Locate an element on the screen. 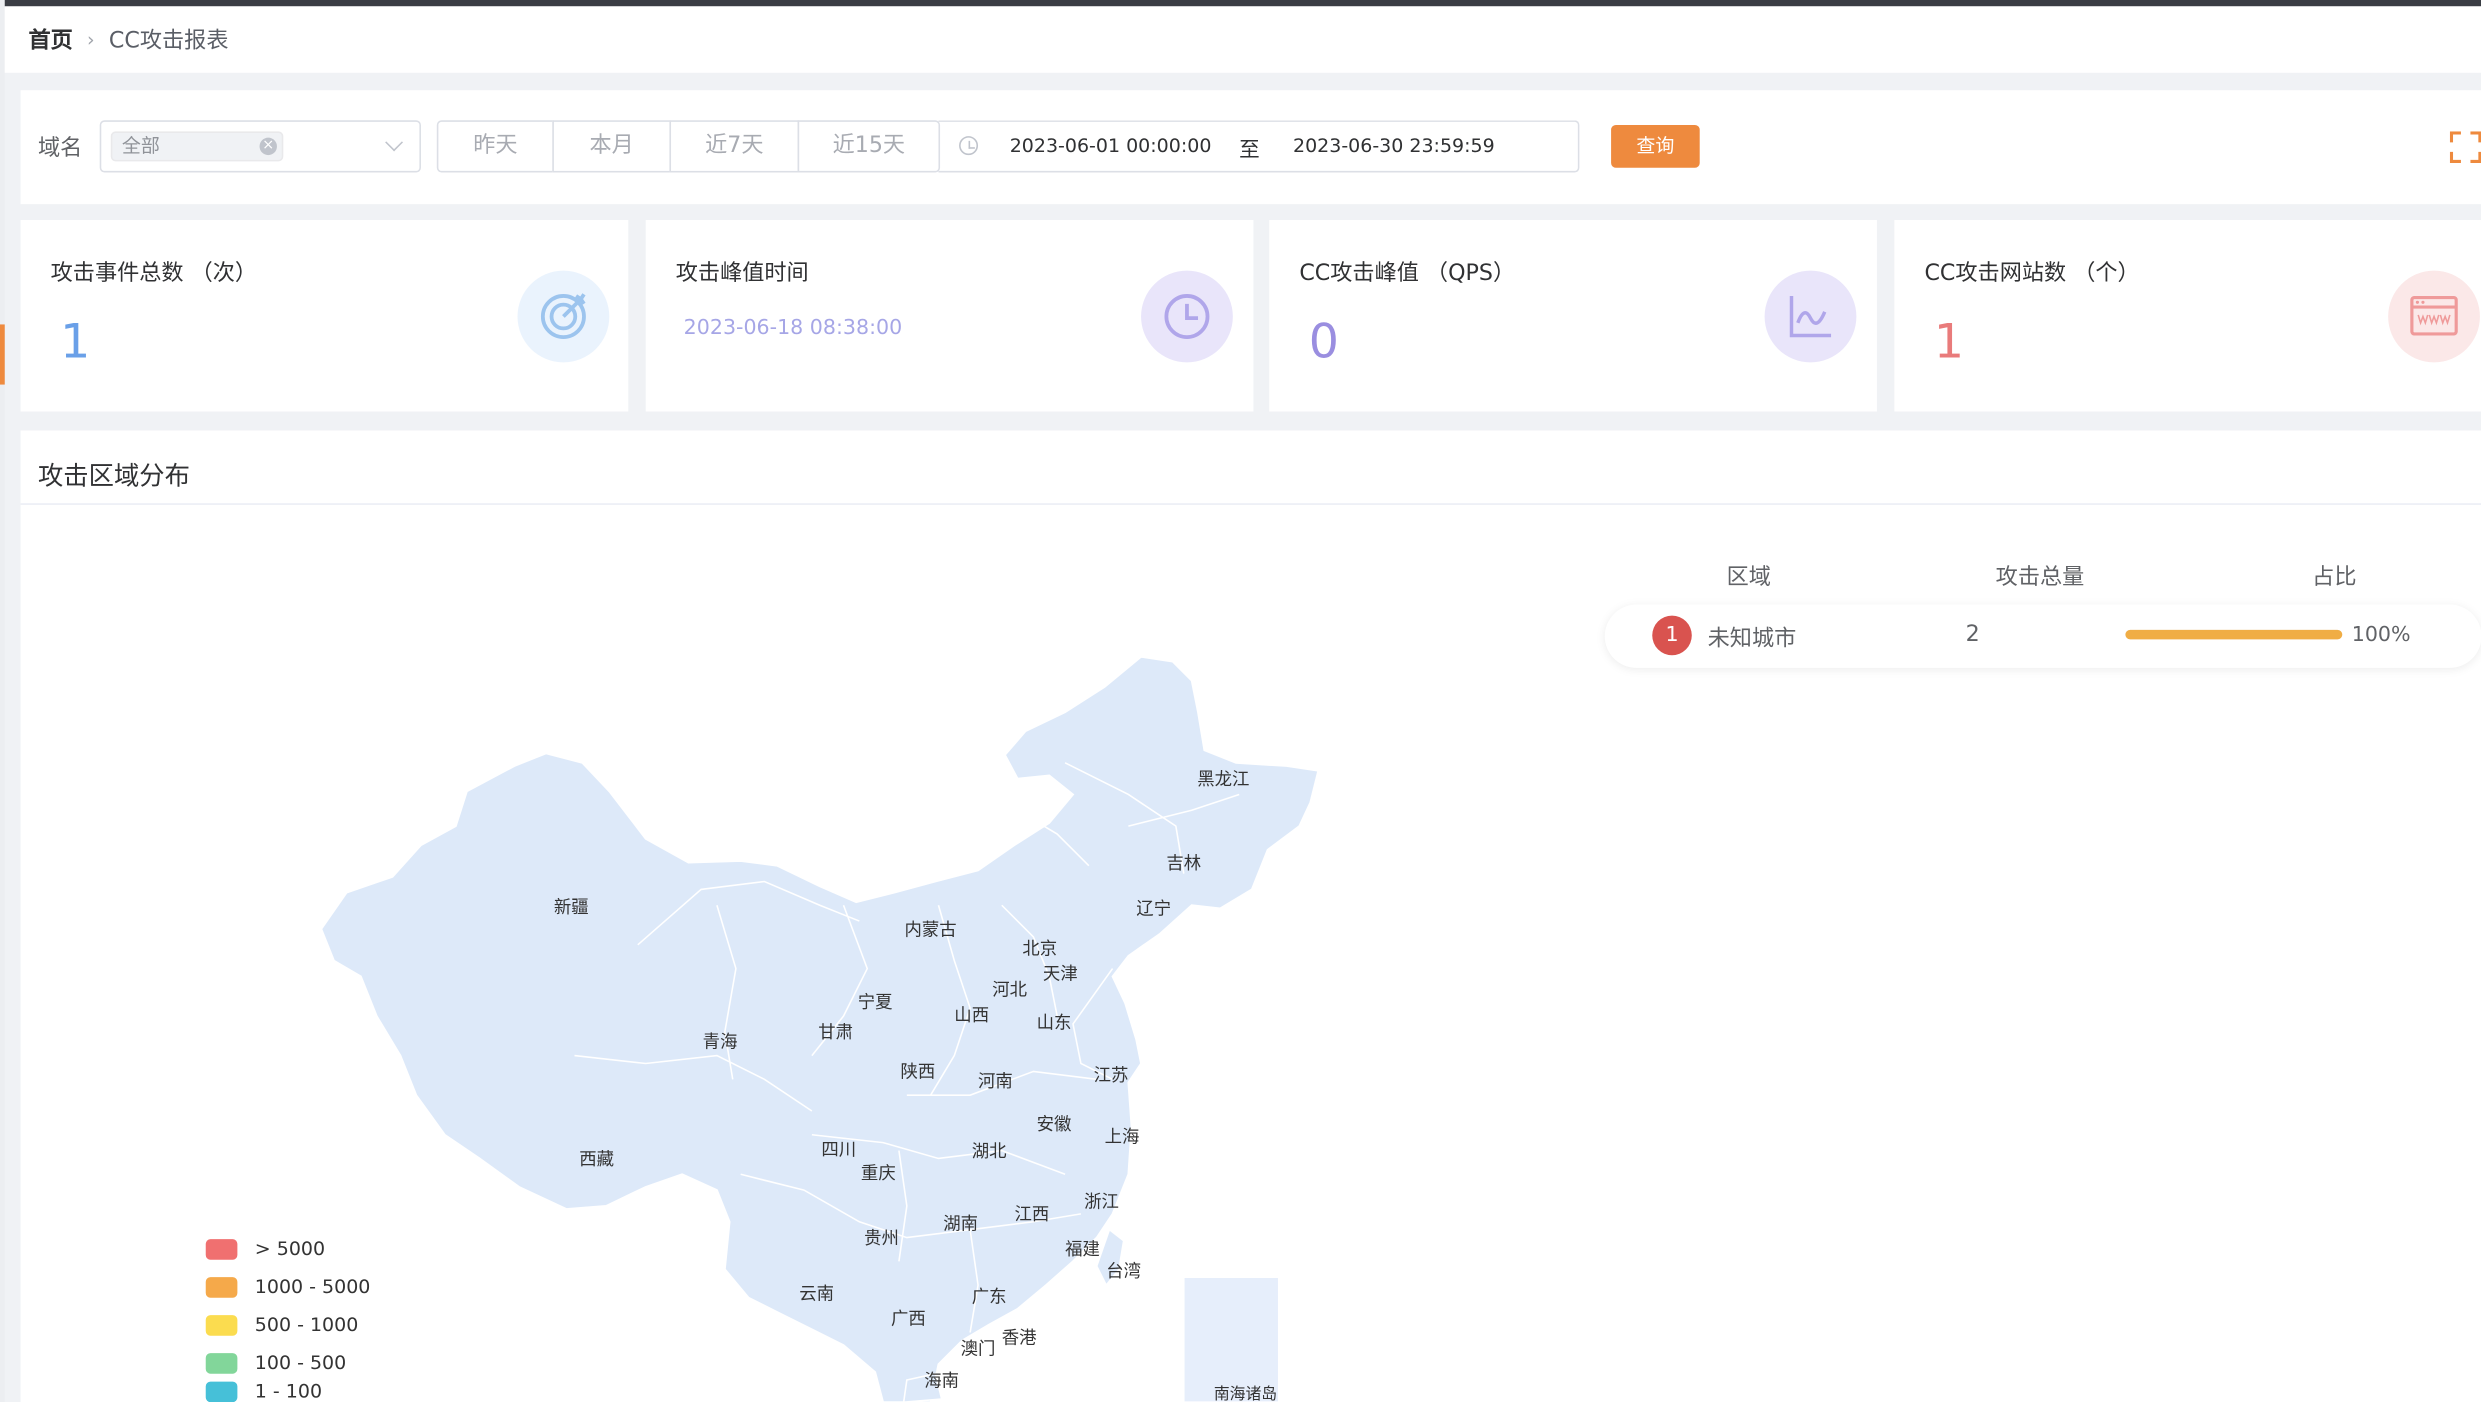 This screenshot has height=1402, width=2481. left-edge is located at coordinates (2, 701).